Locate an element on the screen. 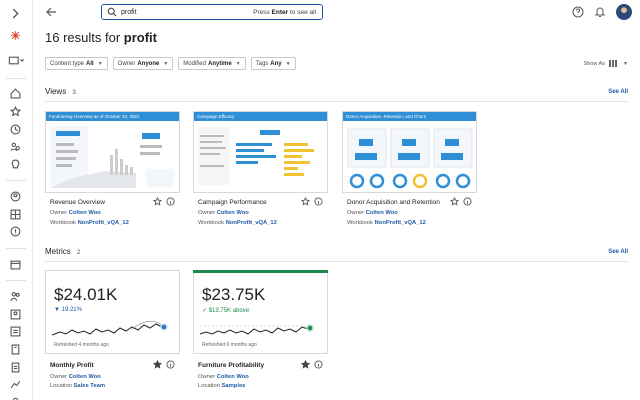  groups-icon is located at coordinates (15, 314).